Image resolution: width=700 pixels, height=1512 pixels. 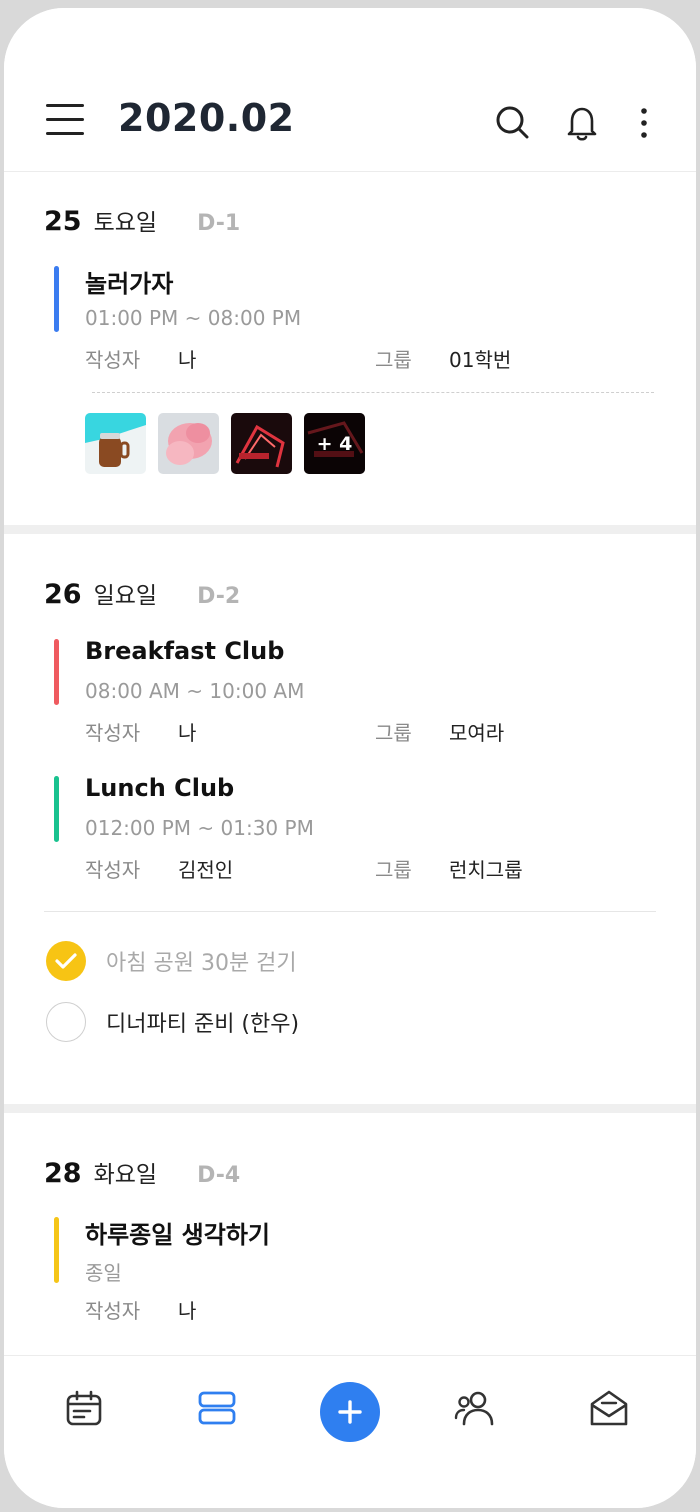 What do you see at coordinates (359, 321) in the screenshot?
I see `event-item: 놀러가자 01:00 PM ~ 08:00 PM 작성자 나 그룹 01학번` at bounding box center [359, 321].